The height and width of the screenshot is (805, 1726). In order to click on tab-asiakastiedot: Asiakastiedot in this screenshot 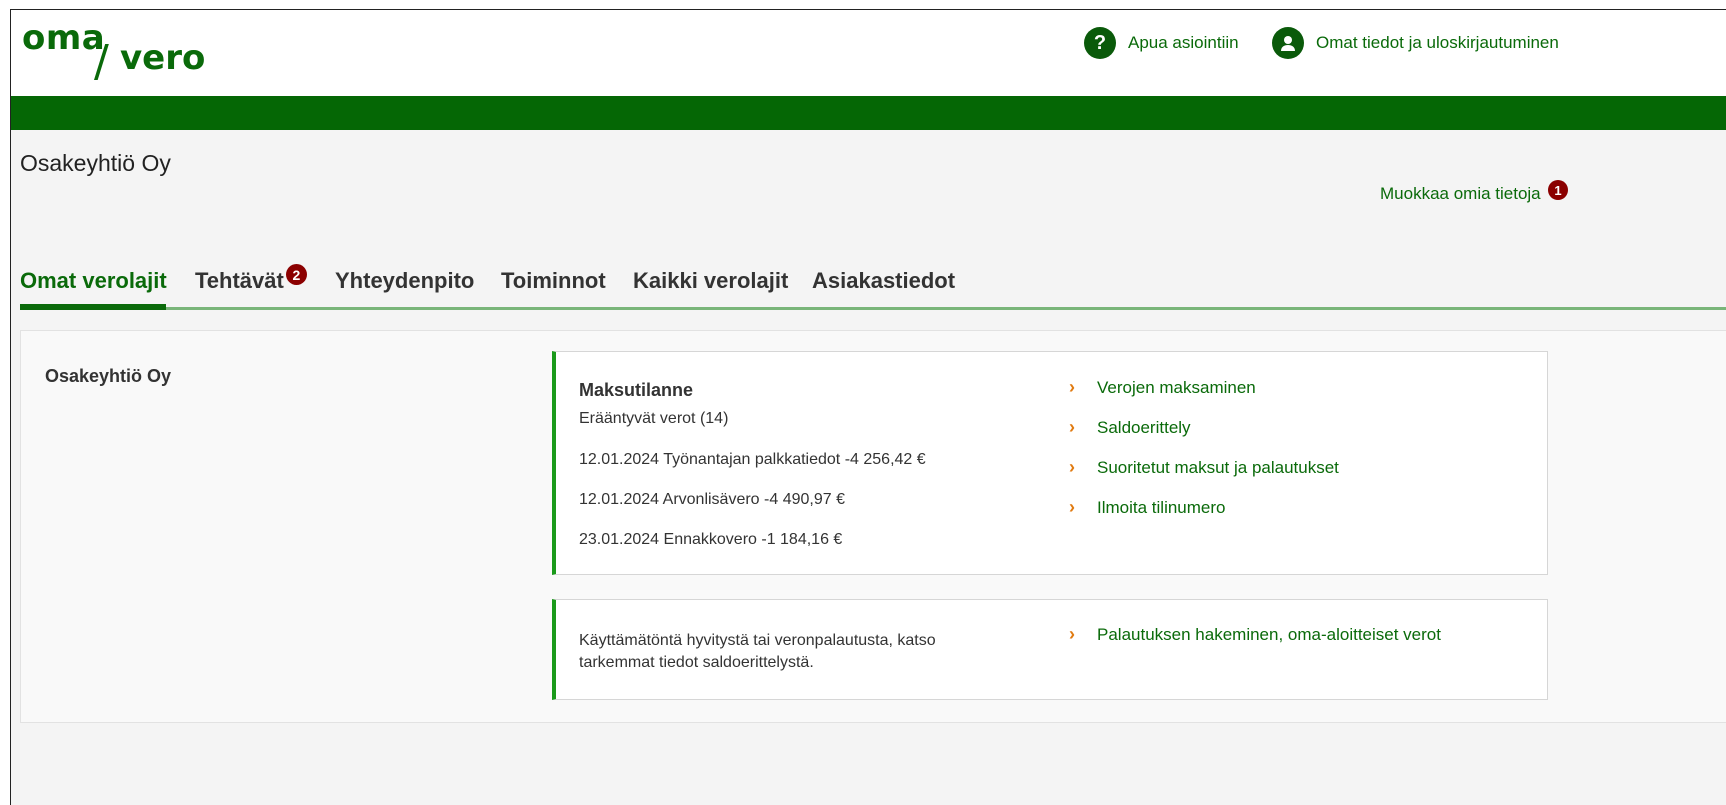, I will do `click(883, 281)`.